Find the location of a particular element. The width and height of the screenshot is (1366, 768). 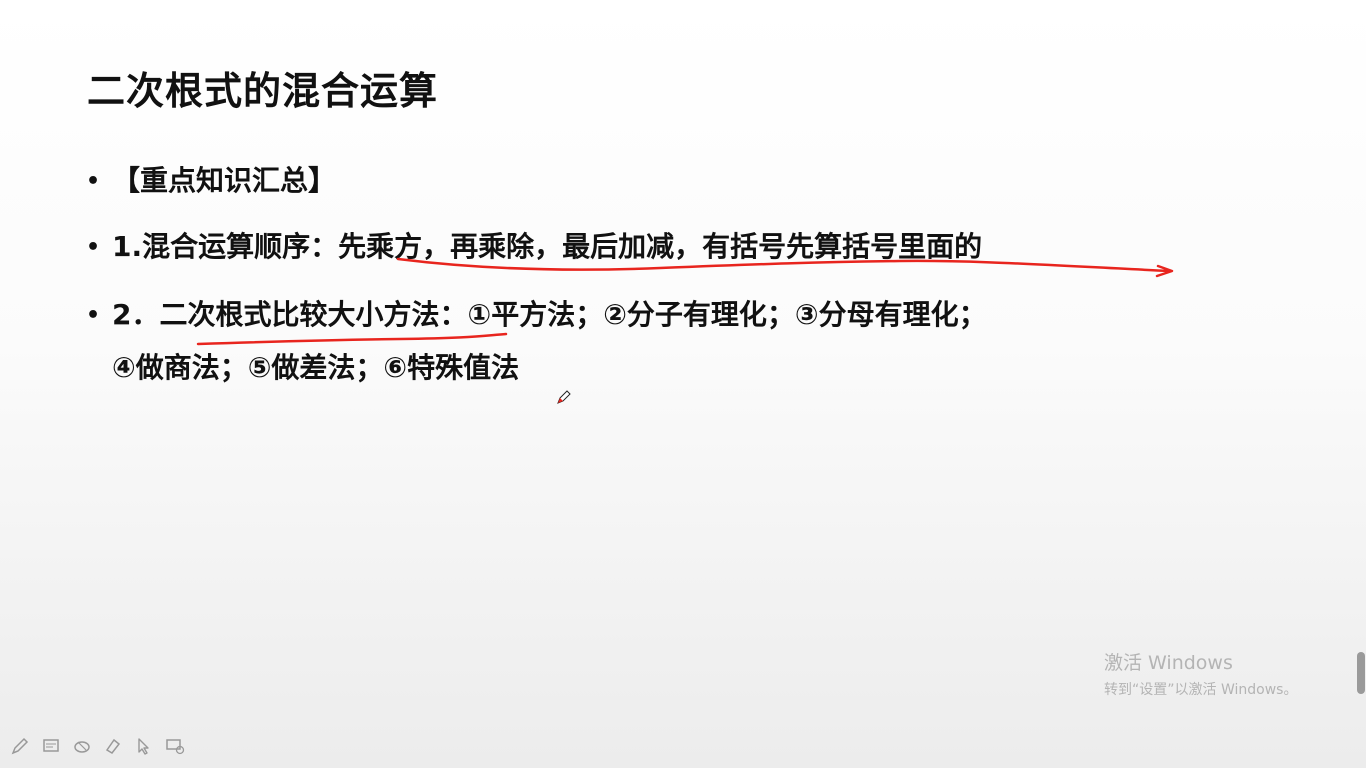

bullet-text: 【重点知识汇总】 is located at coordinates (224, 180).